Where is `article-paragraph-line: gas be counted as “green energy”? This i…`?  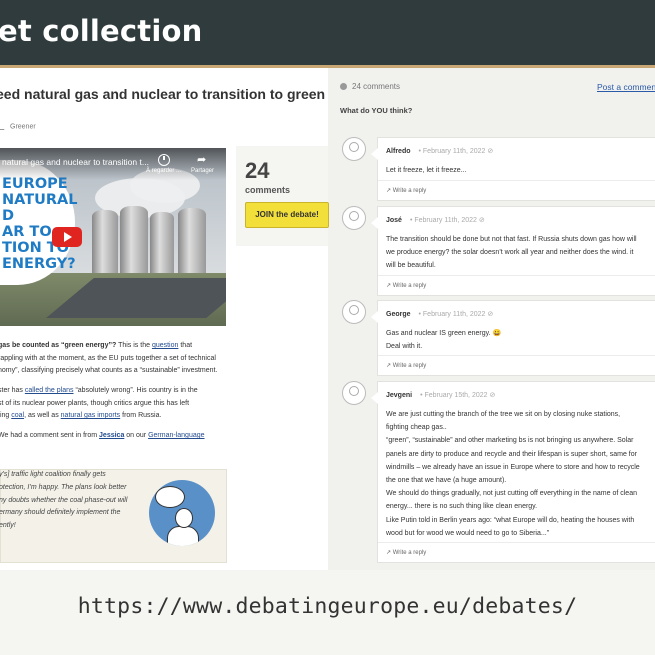 article-paragraph-line: gas be counted as “green energy”? This i… is located at coordinates (96, 346).